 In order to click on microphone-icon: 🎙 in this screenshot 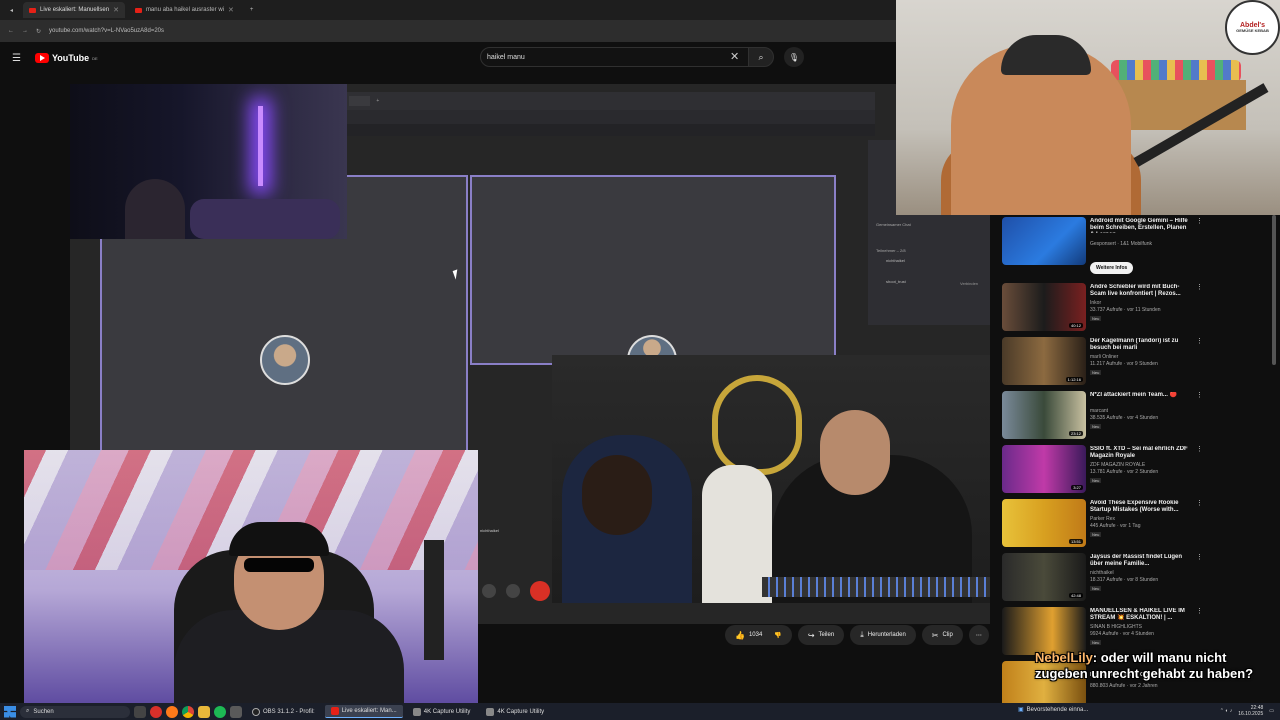, I will do `click(794, 57)`.